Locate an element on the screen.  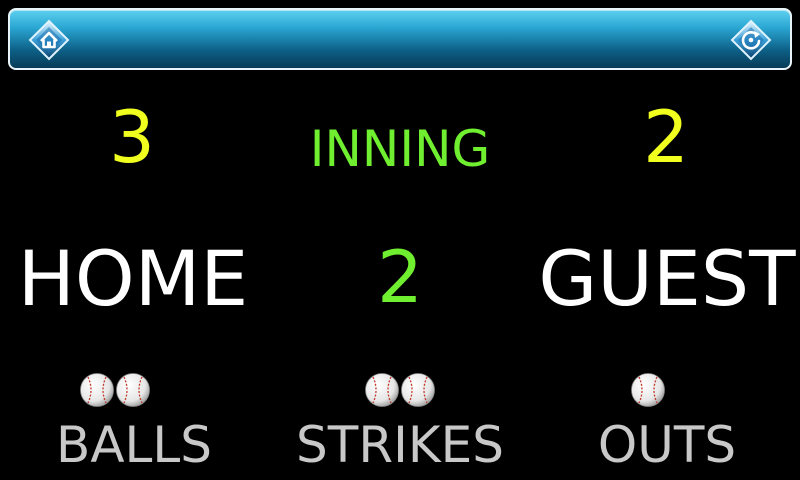
guest-team-label: GUEST is located at coordinates (667, 278).